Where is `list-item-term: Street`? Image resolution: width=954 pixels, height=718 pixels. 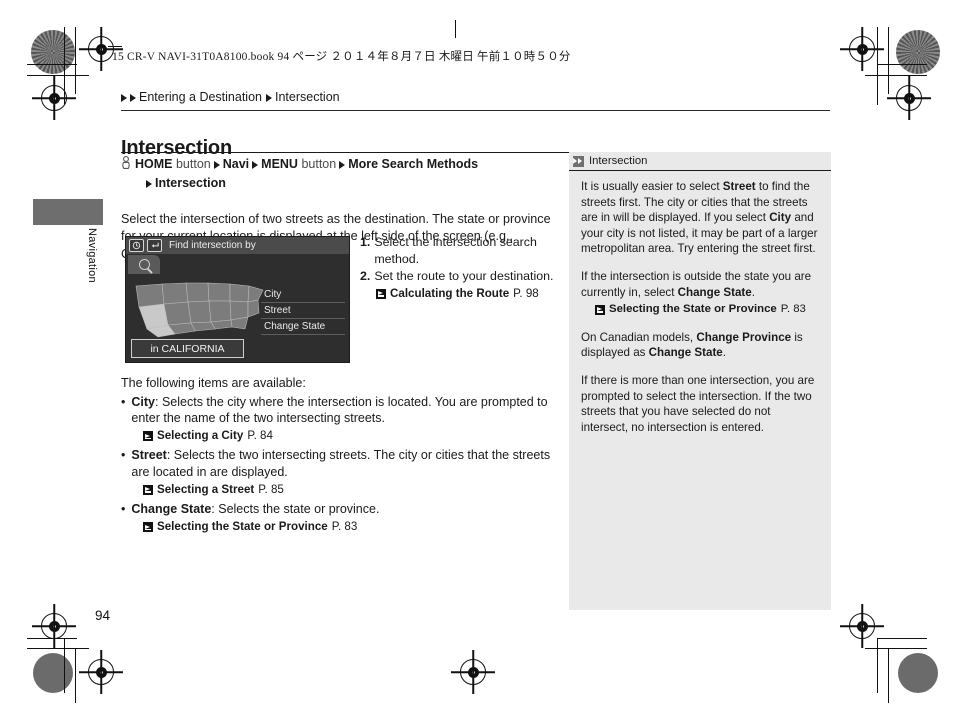 list-item-term: Street is located at coordinates (149, 455).